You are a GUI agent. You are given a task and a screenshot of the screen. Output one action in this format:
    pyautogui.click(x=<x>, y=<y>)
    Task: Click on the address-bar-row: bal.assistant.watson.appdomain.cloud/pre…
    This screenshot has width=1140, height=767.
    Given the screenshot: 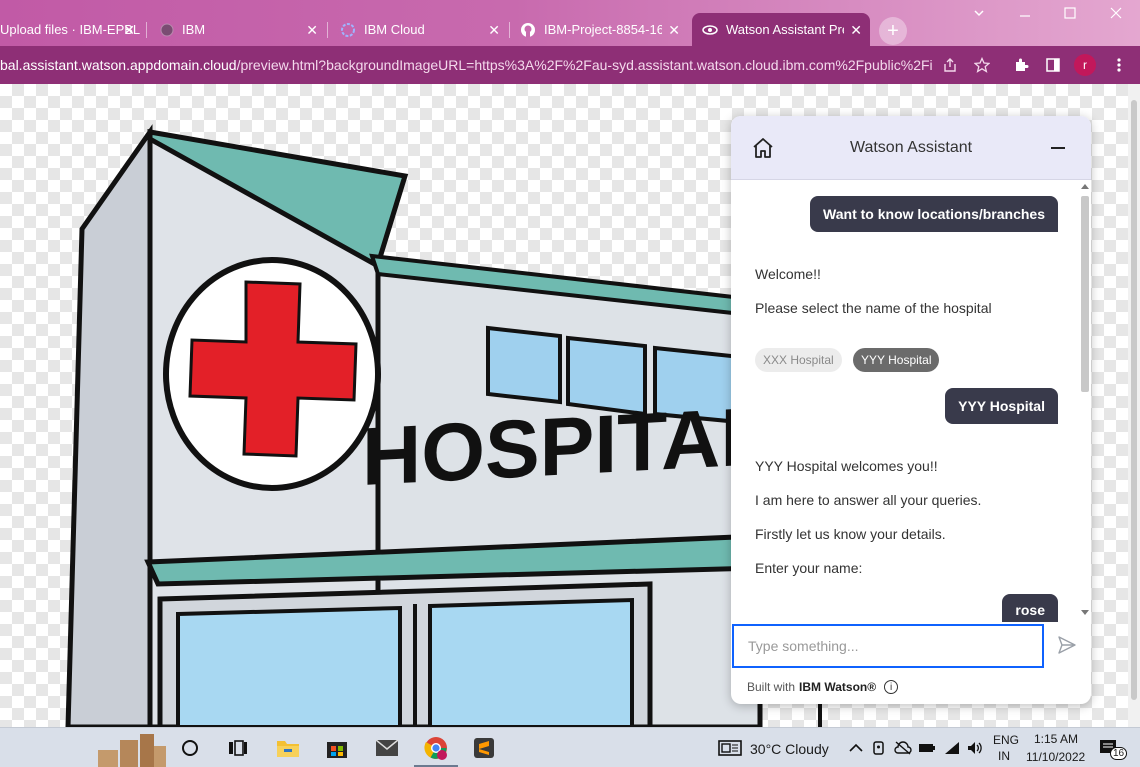 What is the action you would take?
    pyautogui.click(x=570, y=65)
    